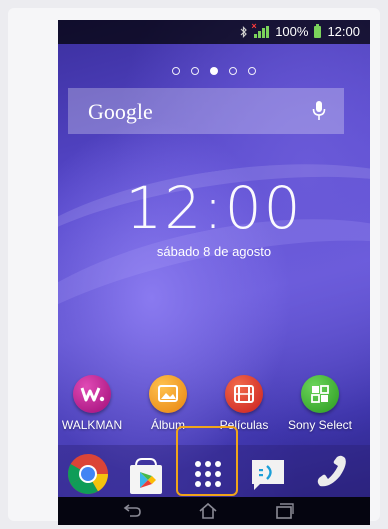  Describe the element at coordinates (146, 474) in the screenshot. I see `play-store-icon` at that location.